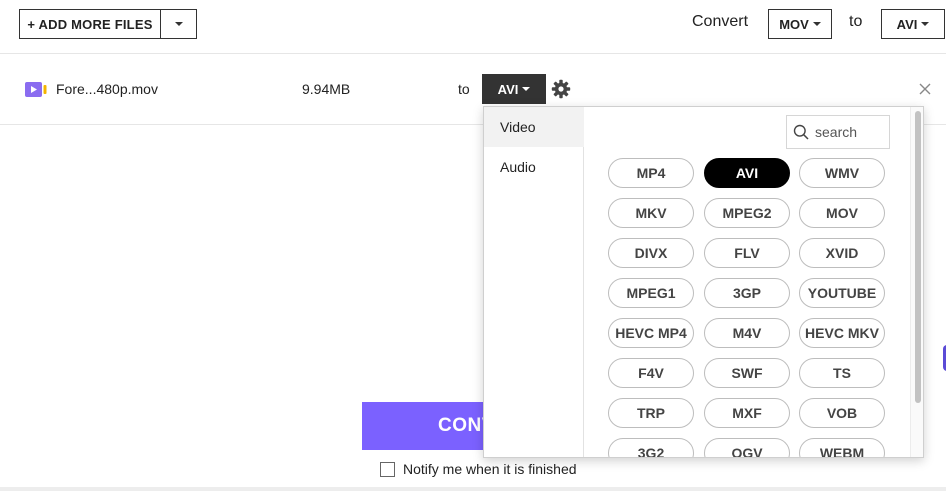  What do you see at coordinates (794, 24) in the screenshot?
I see `source-format-value: MOV` at bounding box center [794, 24].